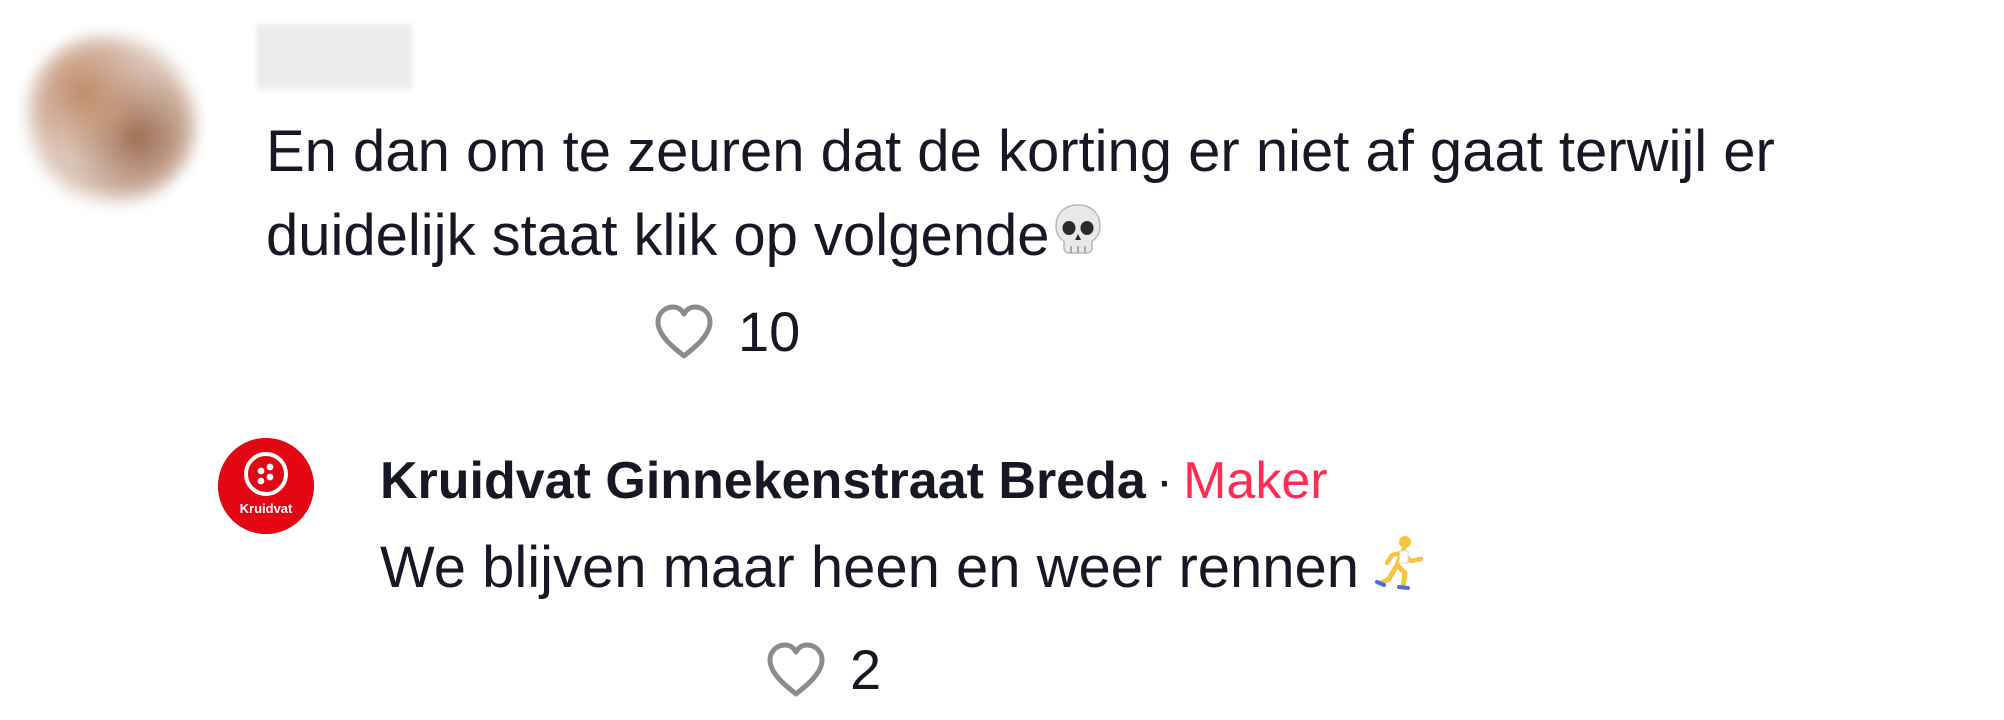 The height and width of the screenshot is (720, 2004). What do you see at coordinates (111, 119) in the screenshot?
I see `commenter-avatar` at bounding box center [111, 119].